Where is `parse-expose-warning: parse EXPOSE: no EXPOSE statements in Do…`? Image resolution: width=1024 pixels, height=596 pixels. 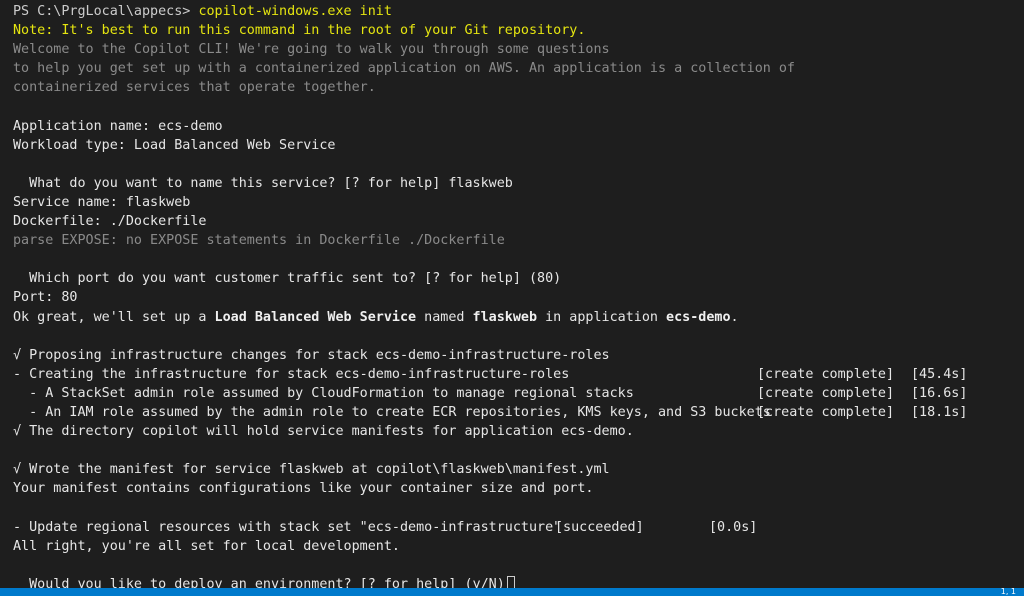 parse-expose-warning: parse EXPOSE: no EXPOSE statements in Do… is located at coordinates (259, 241).